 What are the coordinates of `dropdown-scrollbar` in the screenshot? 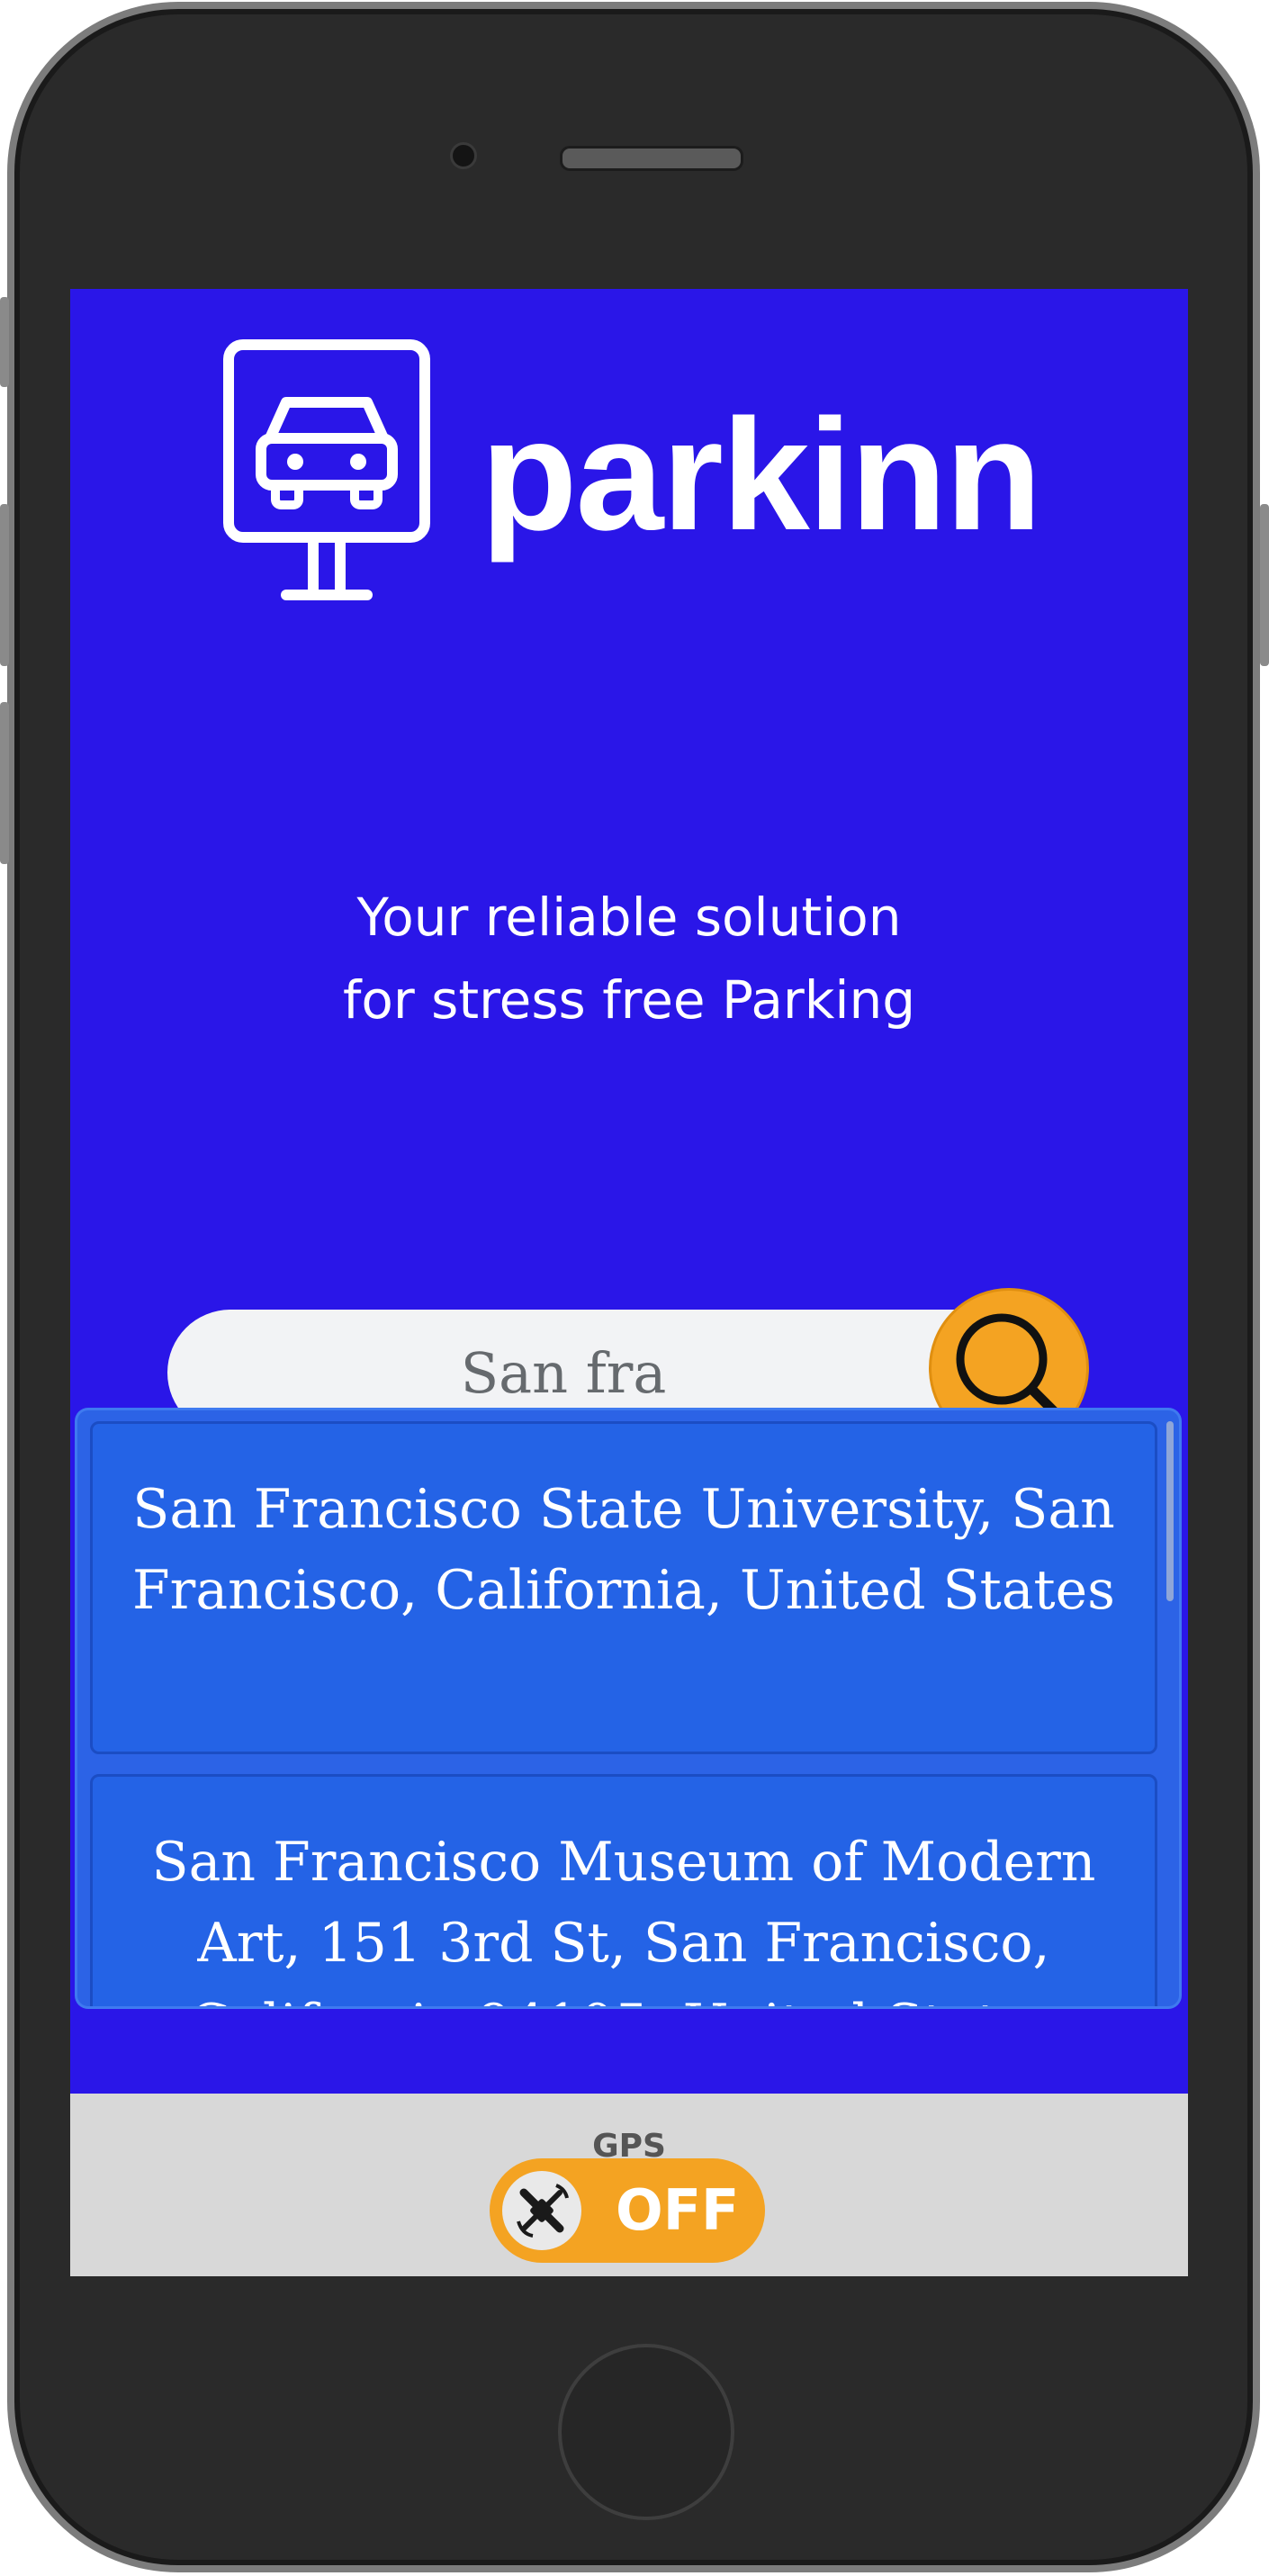 It's located at (1170, 1511).